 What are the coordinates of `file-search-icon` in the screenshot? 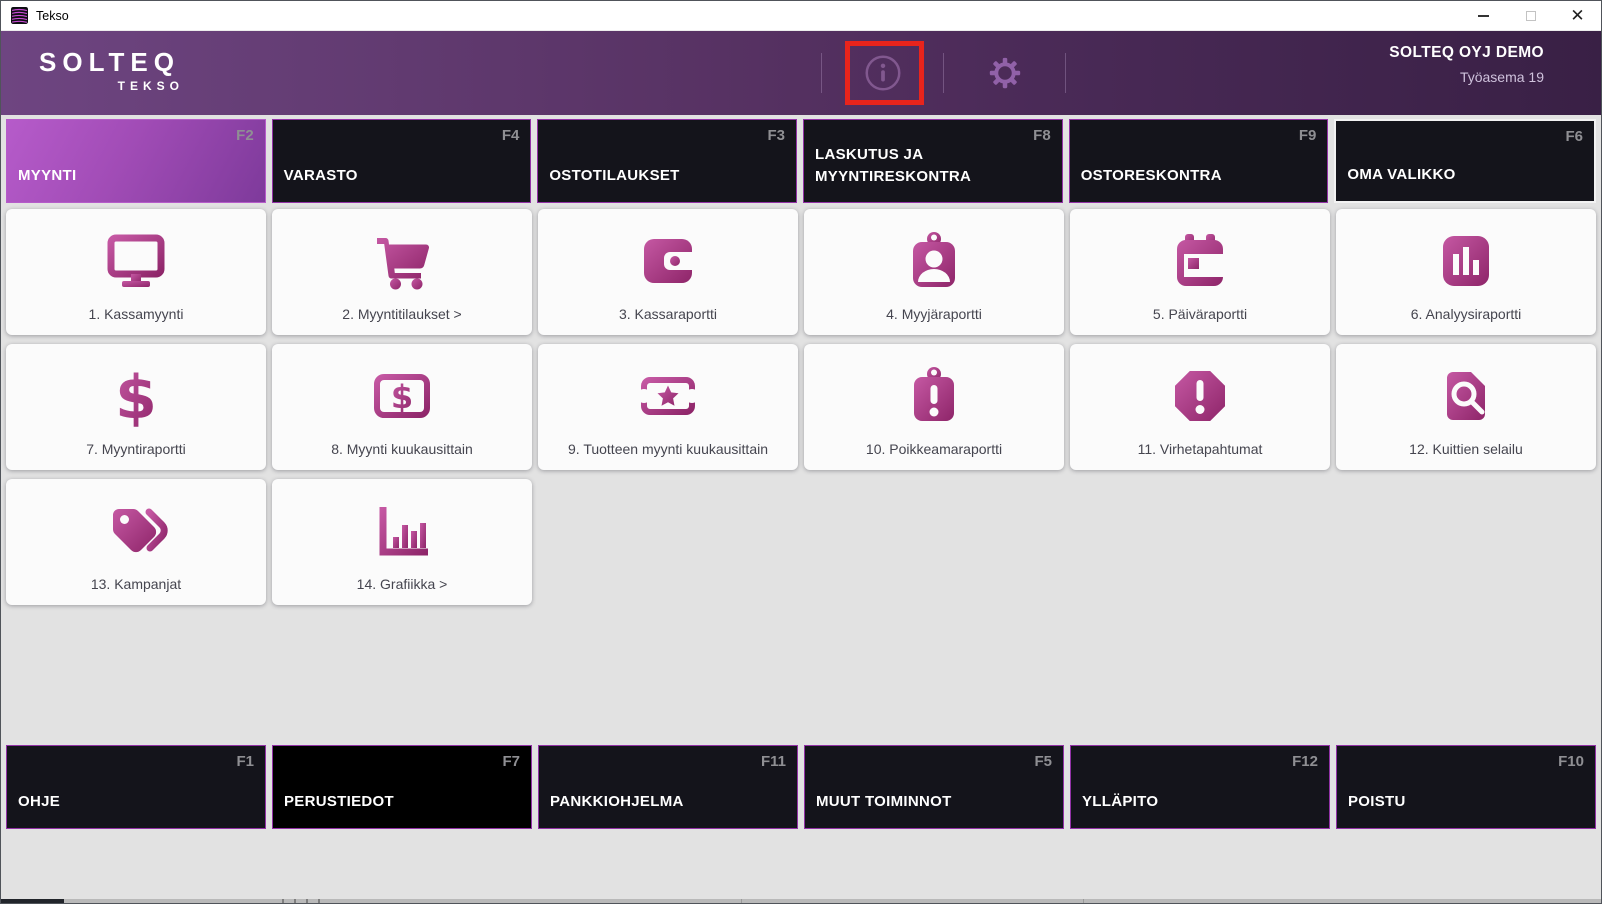 It's located at (1466, 395).